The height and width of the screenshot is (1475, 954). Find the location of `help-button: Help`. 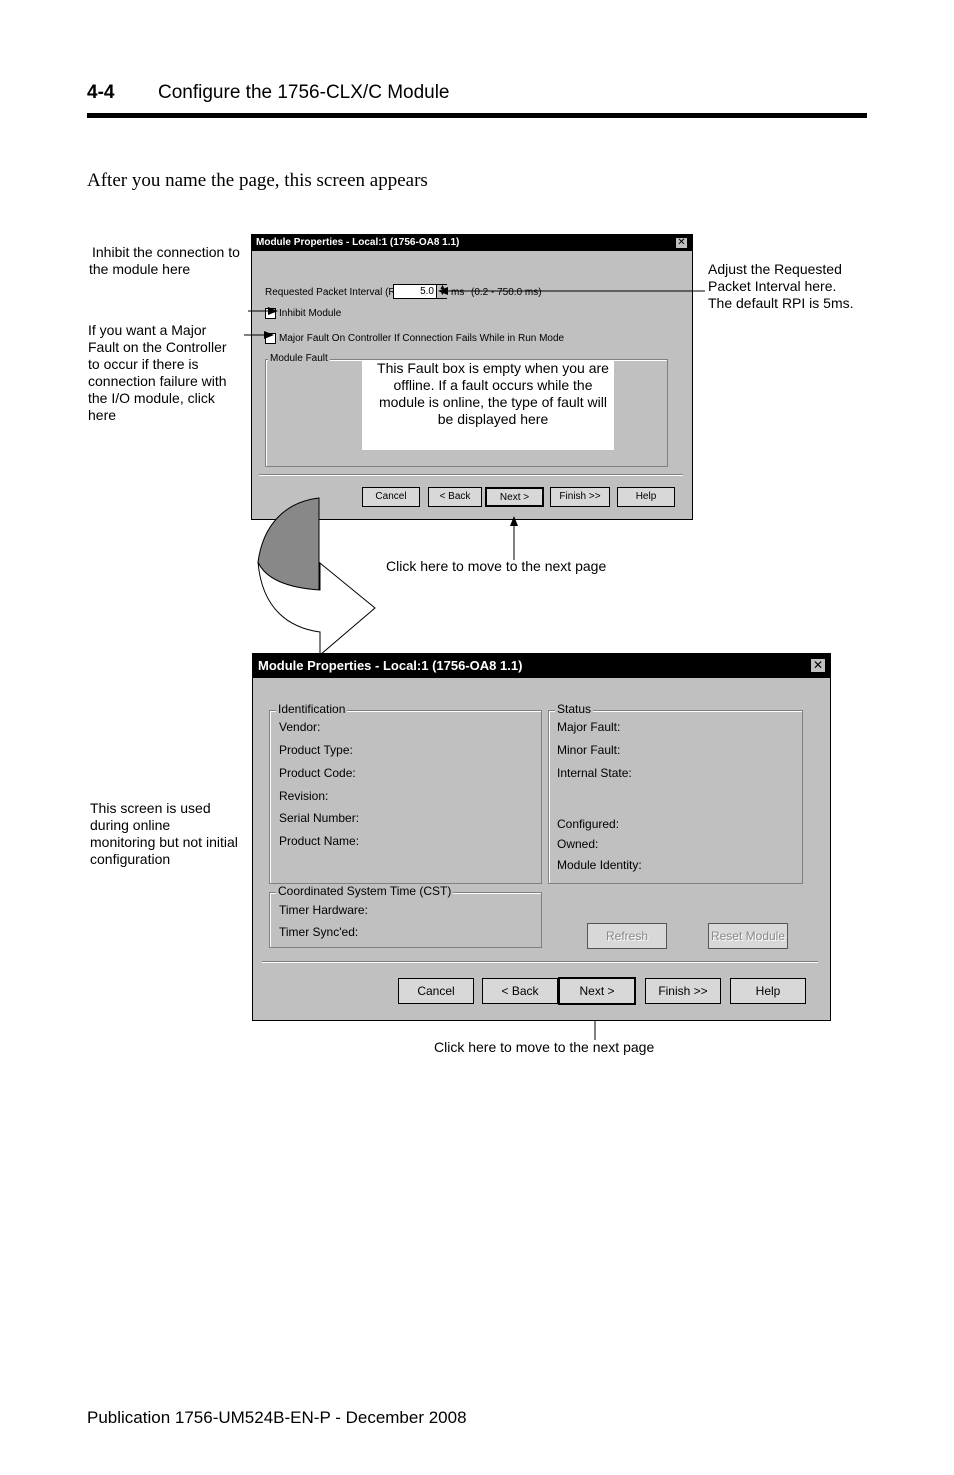

help-button: Help is located at coordinates (768, 991).